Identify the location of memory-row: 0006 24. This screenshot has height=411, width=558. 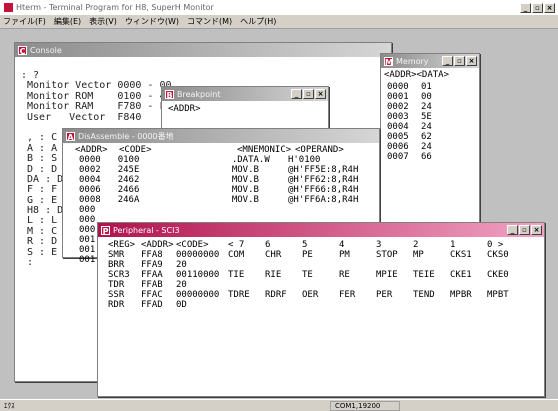
(431, 147).